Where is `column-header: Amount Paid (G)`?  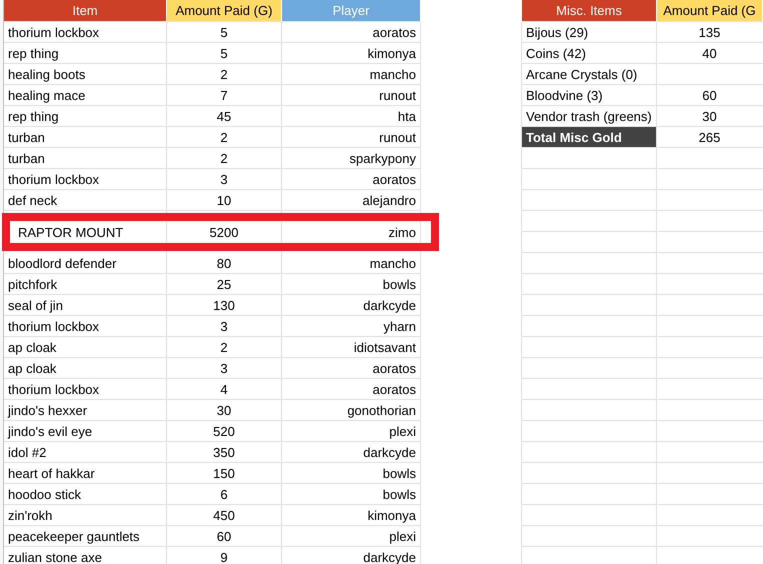 column-header: Amount Paid (G) is located at coordinates (224, 11).